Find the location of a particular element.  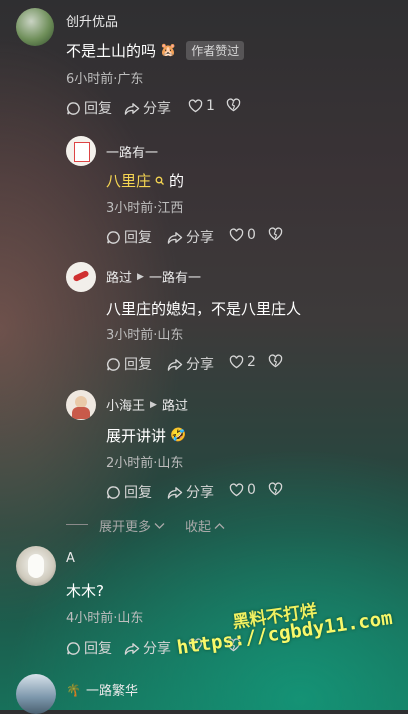

comment-meta: 6小时前·广东 is located at coordinates (105, 79).